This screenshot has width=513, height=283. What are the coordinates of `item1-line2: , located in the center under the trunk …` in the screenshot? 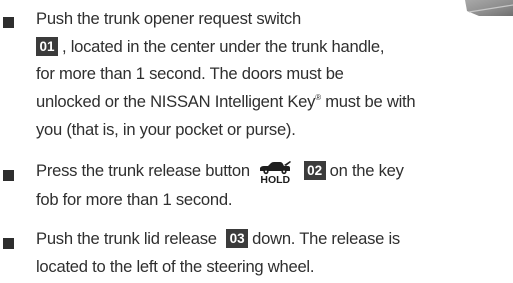 It's located at (223, 46).